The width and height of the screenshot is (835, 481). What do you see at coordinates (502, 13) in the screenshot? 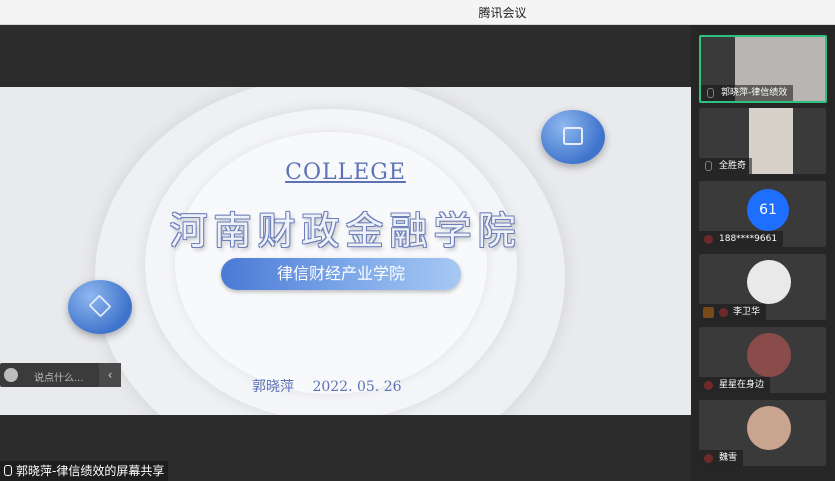
I see `window-title: 腾讯会议` at bounding box center [502, 13].